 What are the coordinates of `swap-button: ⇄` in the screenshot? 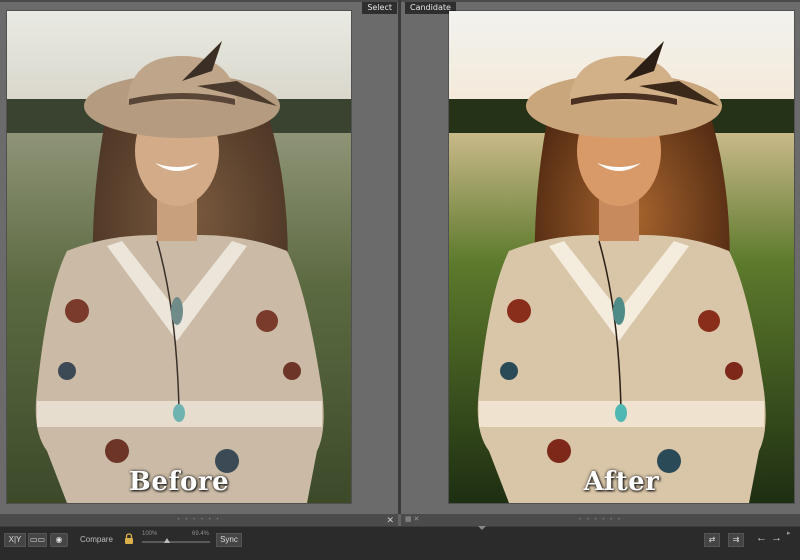 It's located at (712, 540).